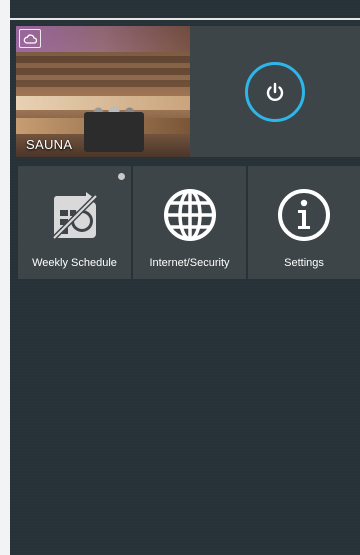 This screenshot has height=555, width=360. What do you see at coordinates (49, 144) in the screenshot?
I see `sauna-label: SAUNA` at bounding box center [49, 144].